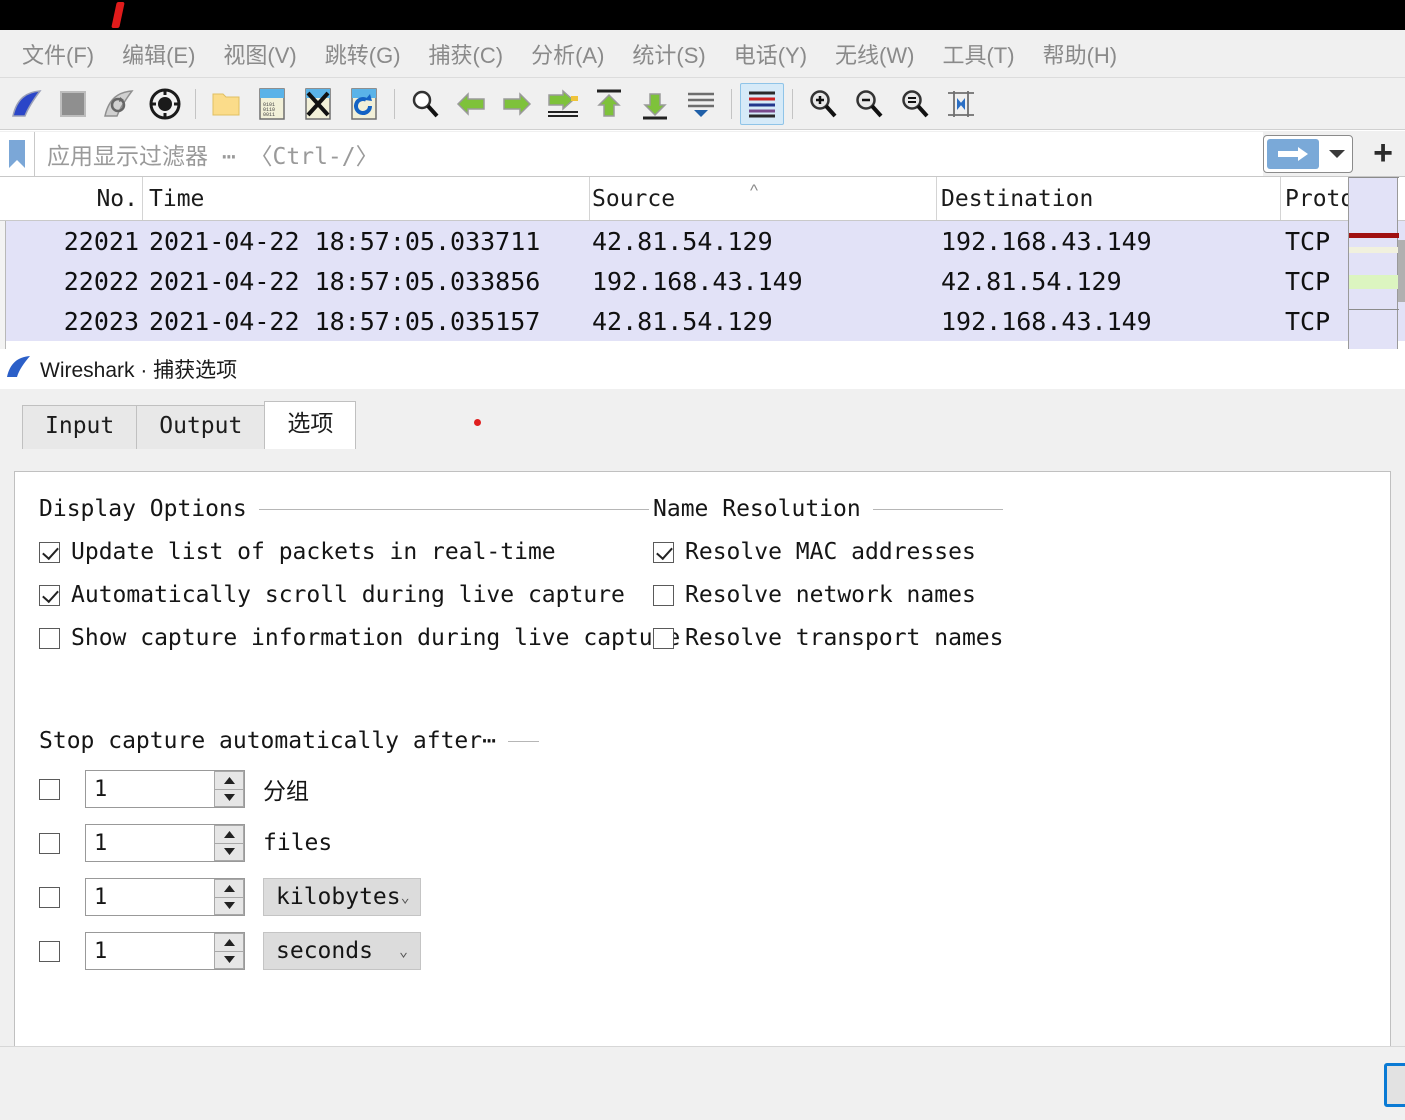 The height and width of the screenshot is (1120, 1405). What do you see at coordinates (324, 951) in the screenshot?
I see `duration-unit-value: seconds` at bounding box center [324, 951].